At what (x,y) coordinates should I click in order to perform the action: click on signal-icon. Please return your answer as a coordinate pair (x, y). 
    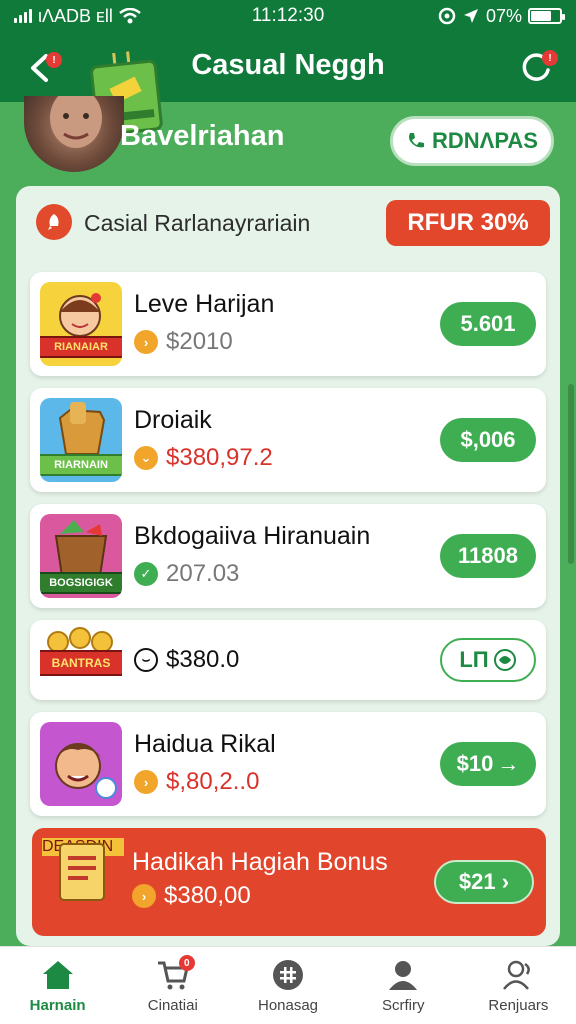
    Looking at the image, I should click on (23, 16).